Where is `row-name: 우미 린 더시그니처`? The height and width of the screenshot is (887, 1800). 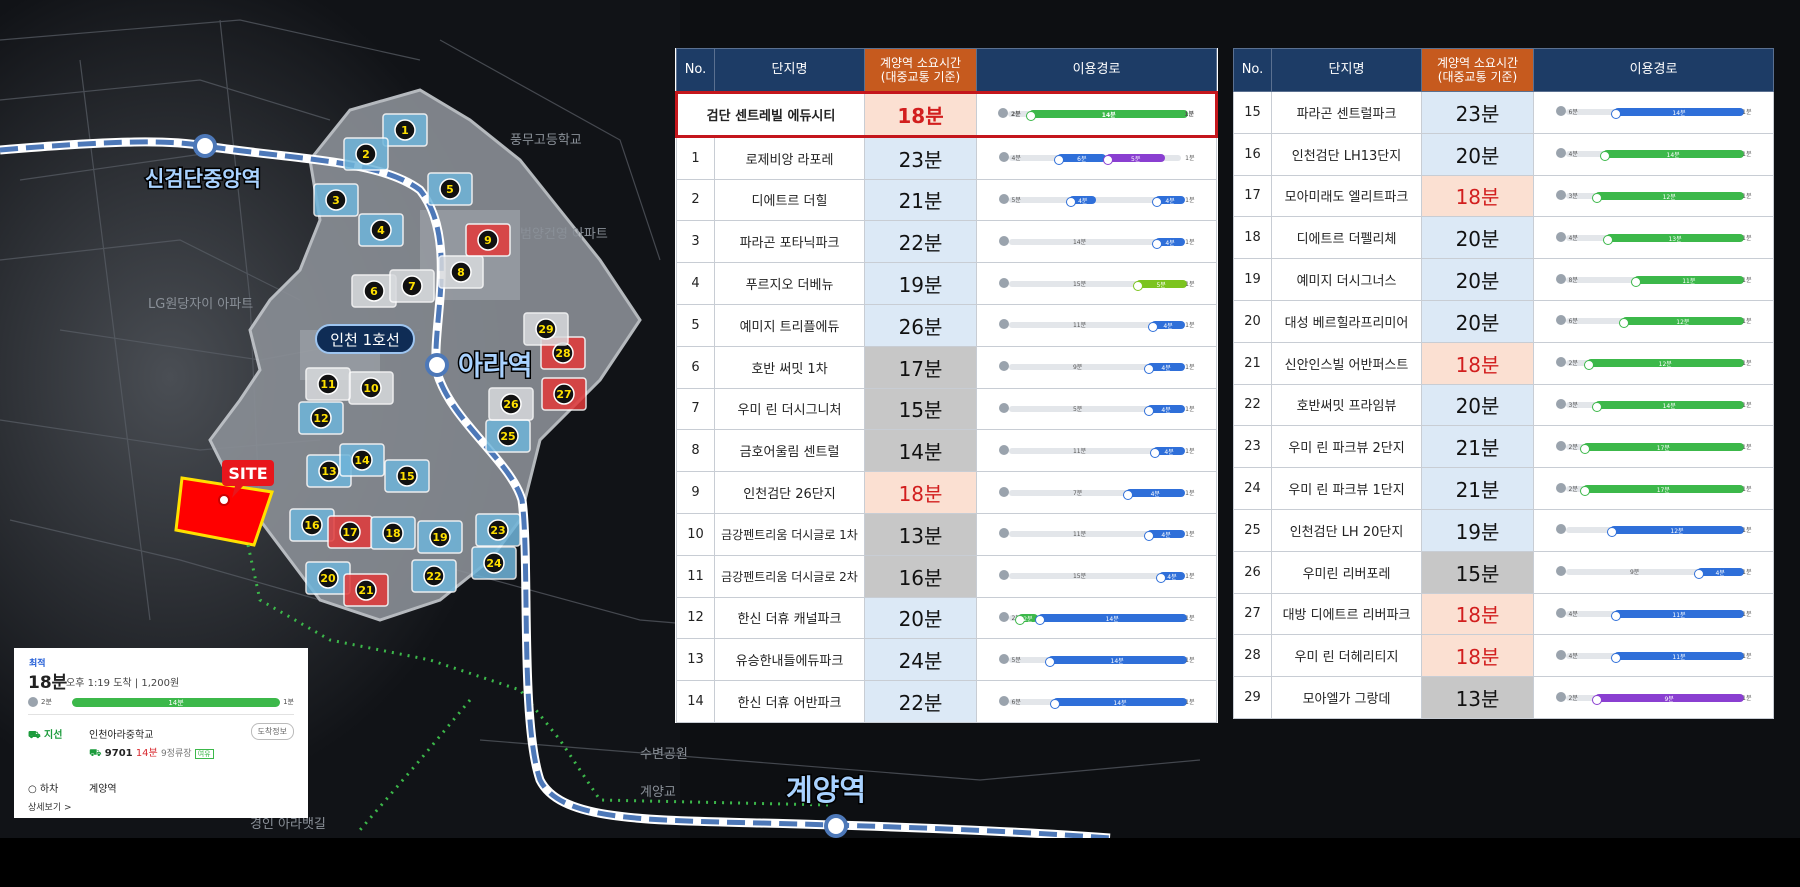 row-name: 우미 린 더시그니처 is located at coordinates (789, 409).